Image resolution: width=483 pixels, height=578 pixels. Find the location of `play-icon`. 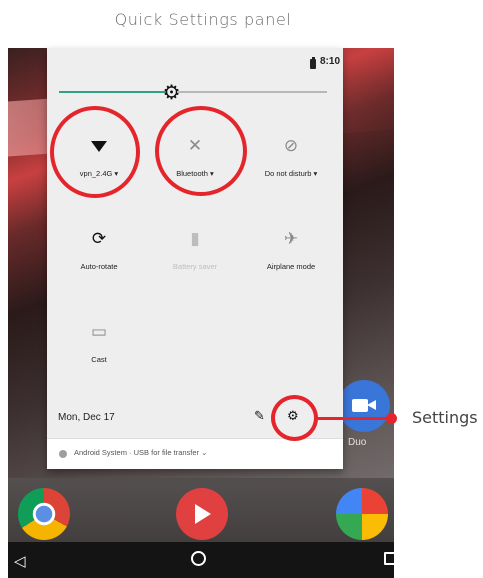

play-icon is located at coordinates (203, 514).